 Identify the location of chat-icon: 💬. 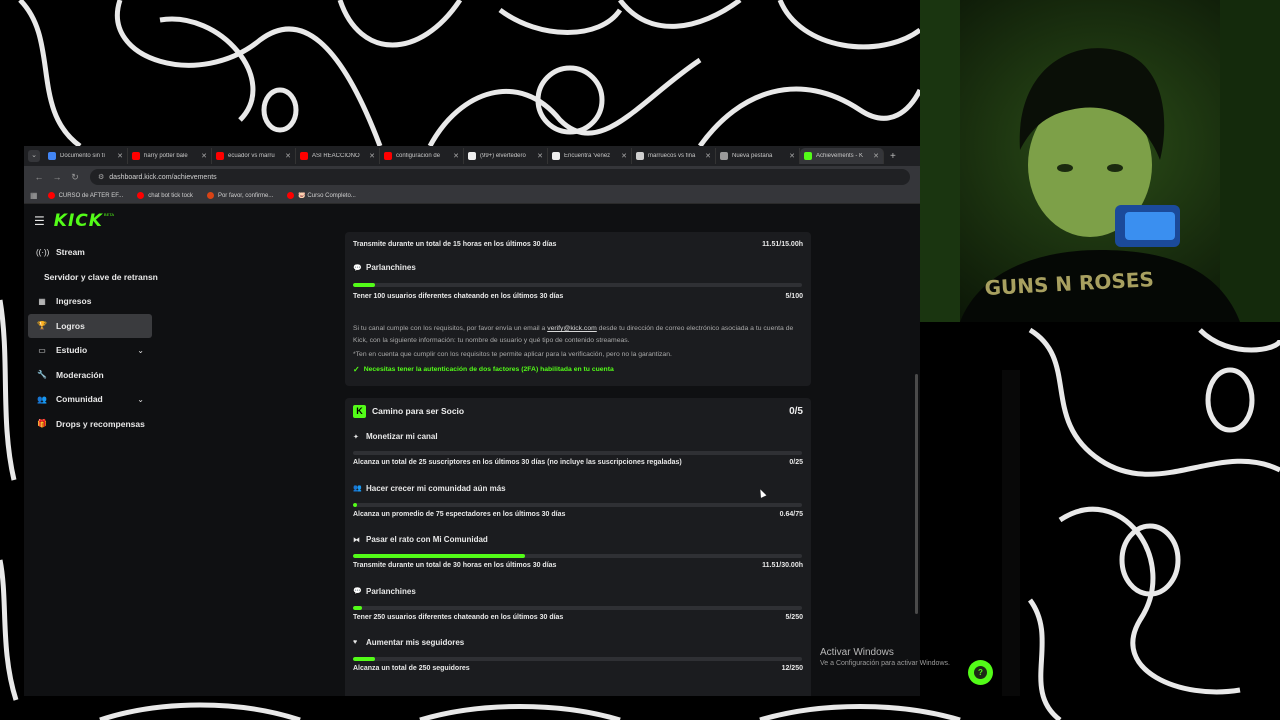
(357, 268).